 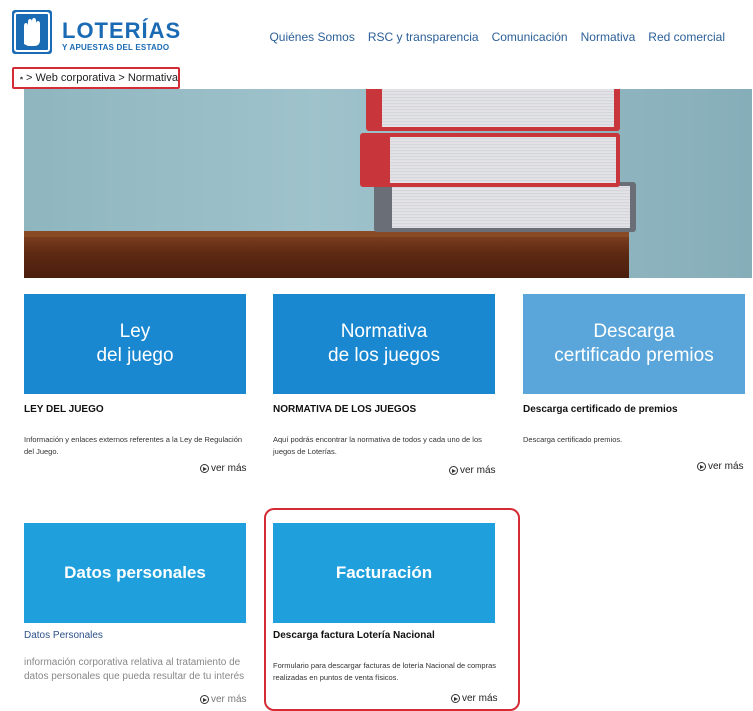 What do you see at coordinates (600, 409) in the screenshot?
I see `card-title: Descarga certificado de premios` at bounding box center [600, 409].